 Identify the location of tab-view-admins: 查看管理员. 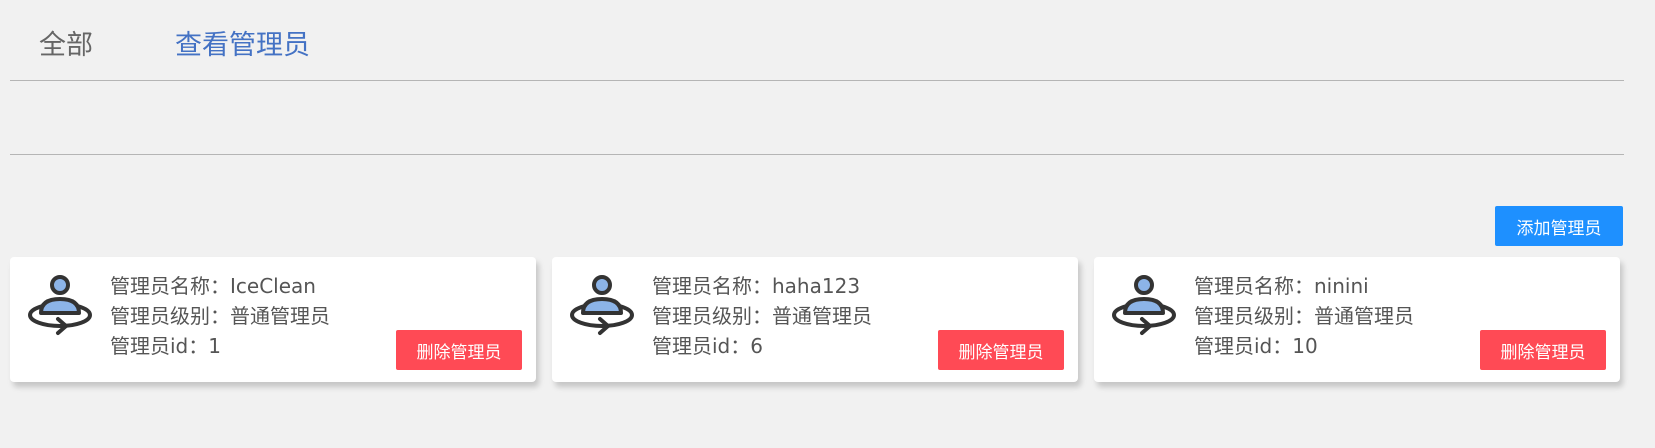
(242, 46).